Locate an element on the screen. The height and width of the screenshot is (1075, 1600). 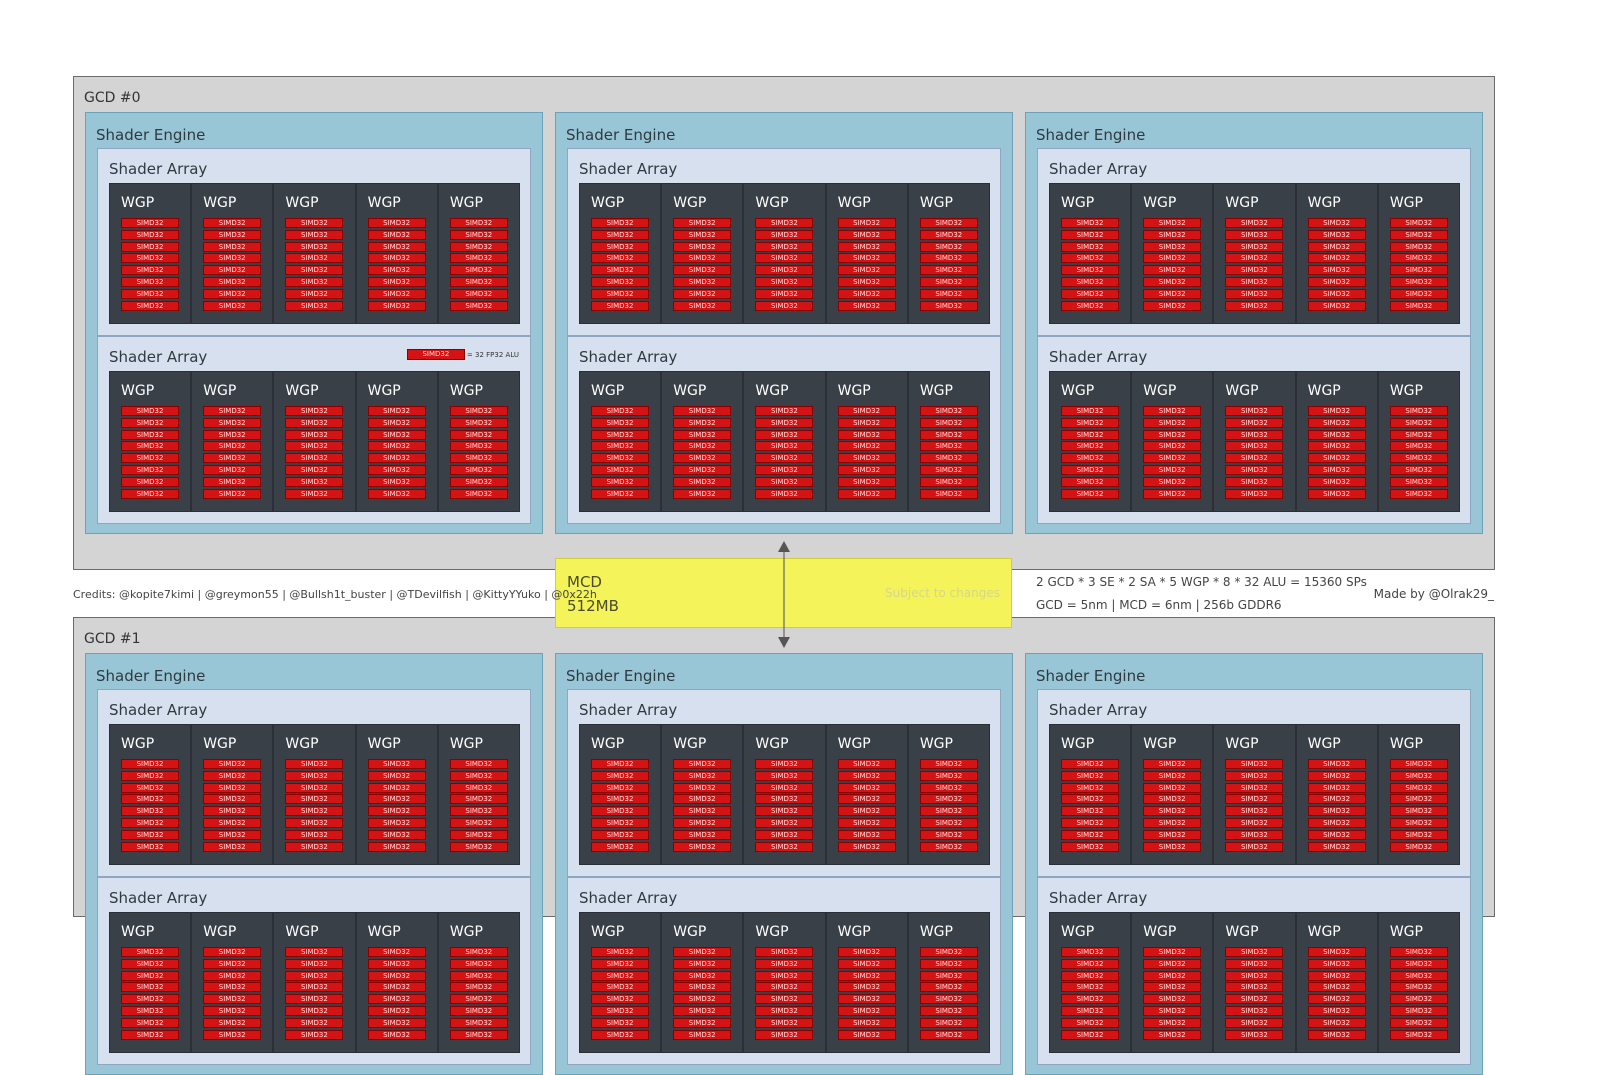
simd-legend: SIMD32 = 32 FP32 ALU is located at coordinates (462, 354).